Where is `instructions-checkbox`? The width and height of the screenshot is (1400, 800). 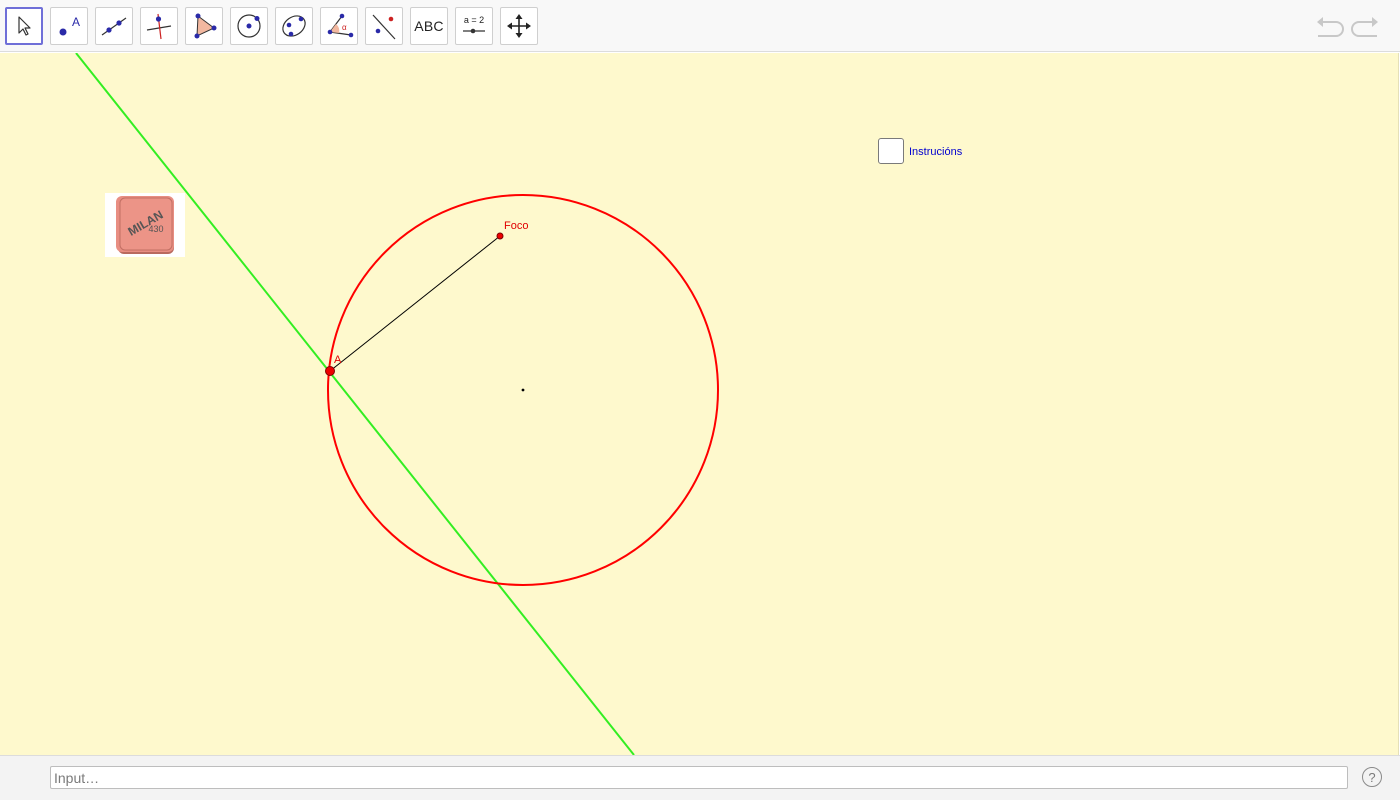 instructions-checkbox is located at coordinates (891, 151).